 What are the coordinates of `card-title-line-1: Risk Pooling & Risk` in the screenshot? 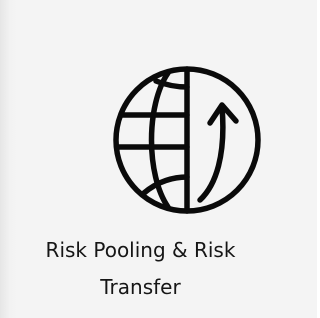 It's located at (140, 250).